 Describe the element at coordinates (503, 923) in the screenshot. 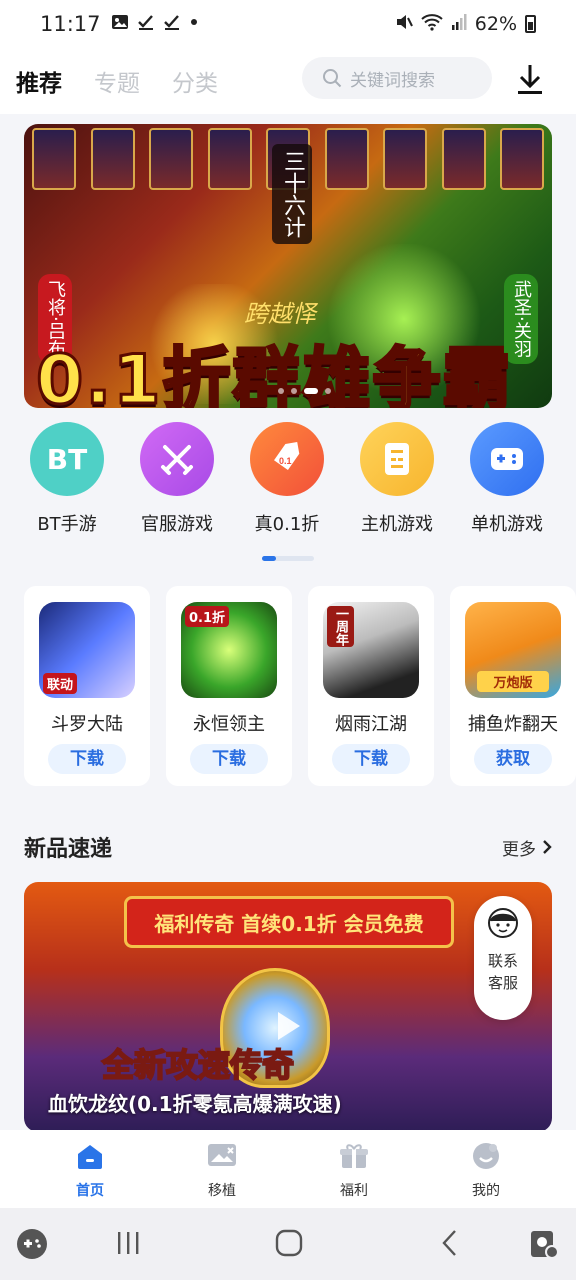

I see `support-agent-icon` at that location.